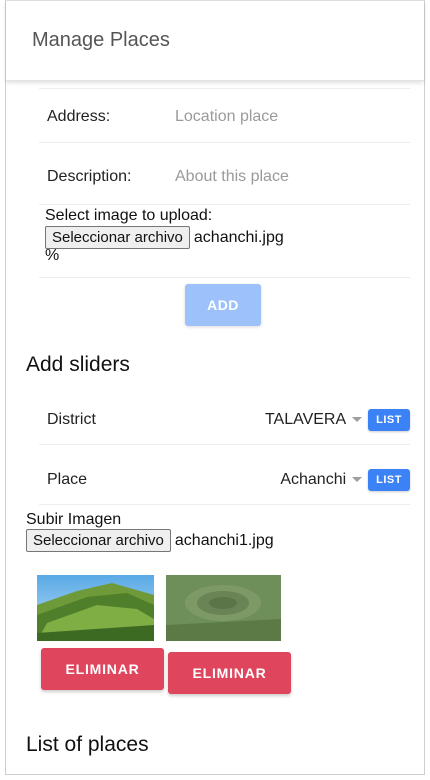  Describe the element at coordinates (223, 305) in the screenshot. I see `add-button: ADD` at that location.